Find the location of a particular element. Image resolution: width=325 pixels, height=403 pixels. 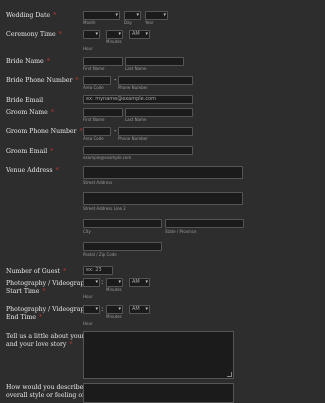

street-address-line2-sublabel: Street Address Line 2 is located at coordinates (104, 208).